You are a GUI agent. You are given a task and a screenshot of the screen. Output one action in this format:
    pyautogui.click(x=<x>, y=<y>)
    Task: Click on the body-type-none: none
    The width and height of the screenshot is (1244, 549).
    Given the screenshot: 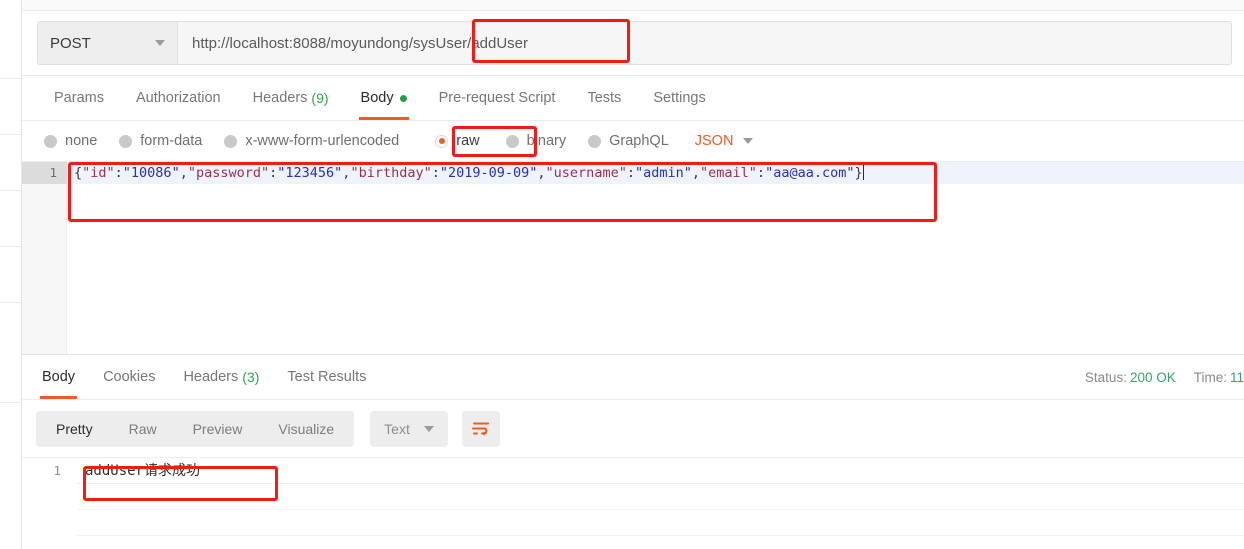 What is the action you would take?
    pyautogui.click(x=70, y=141)
    